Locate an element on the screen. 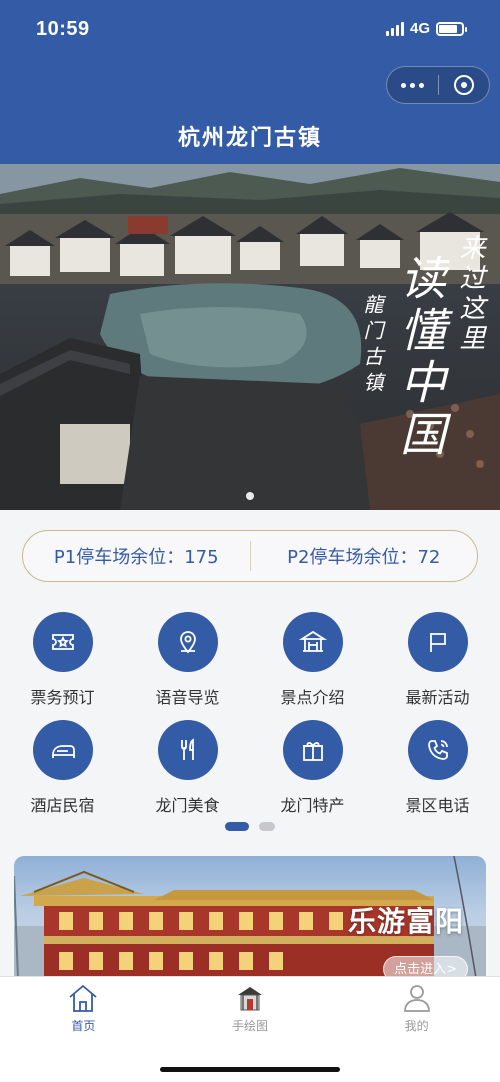 This screenshot has width=500, height=1082. more-dots-icon is located at coordinates (412, 85).